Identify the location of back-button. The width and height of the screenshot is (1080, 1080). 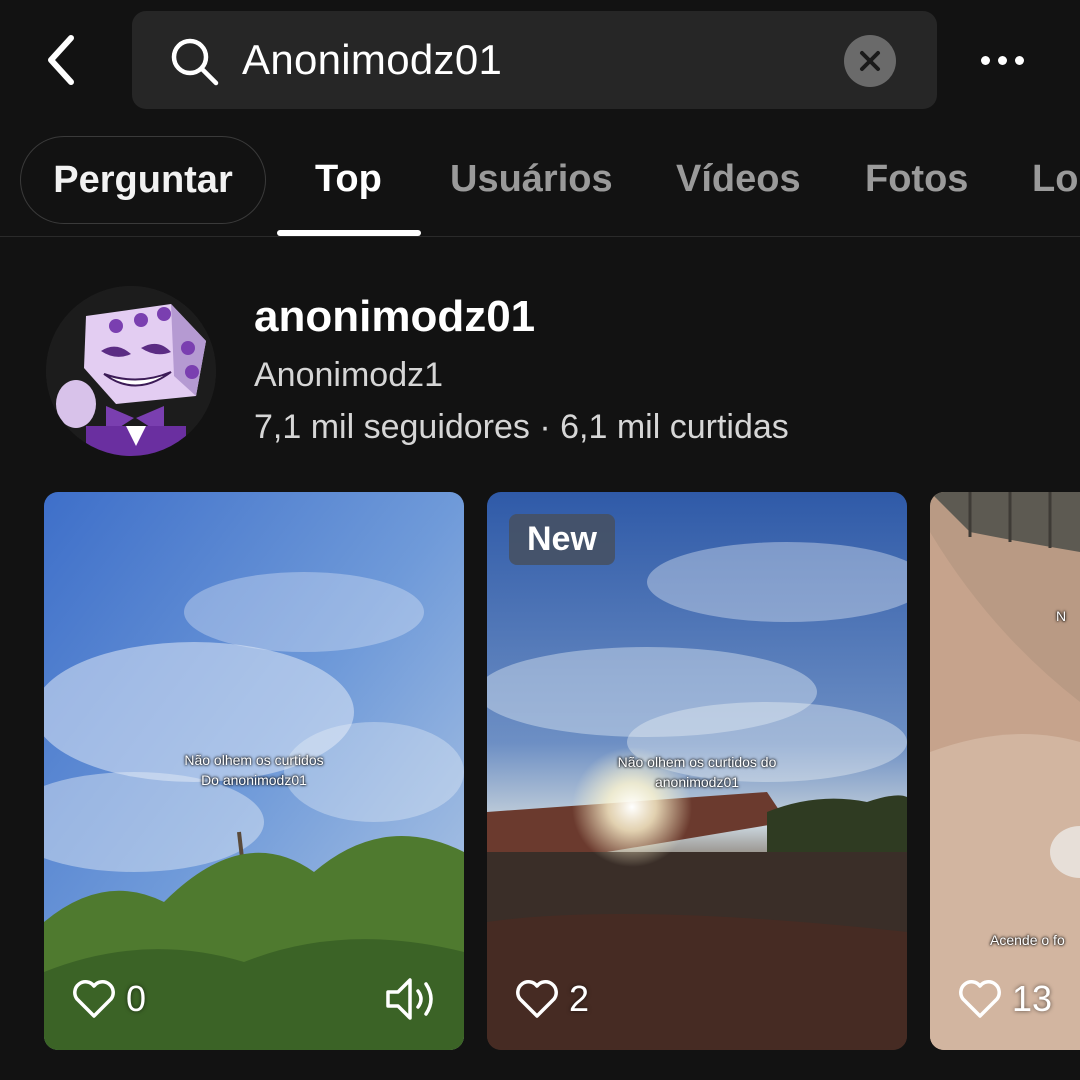
(61, 60).